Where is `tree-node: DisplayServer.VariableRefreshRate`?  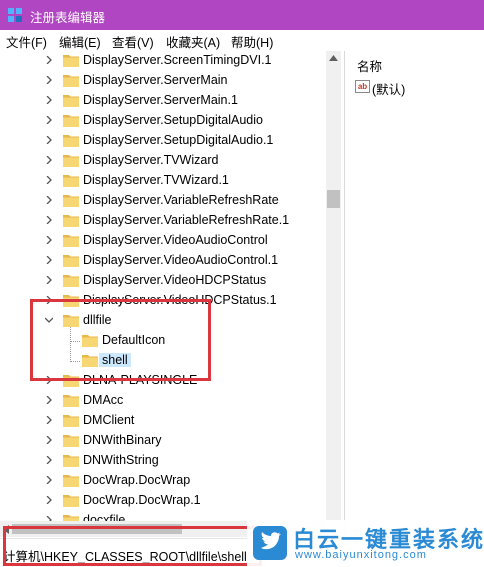
tree-node: DisplayServer.VariableRefreshRate is located at coordinates (163, 201).